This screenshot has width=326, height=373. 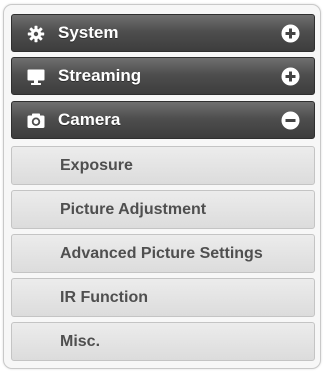 What do you see at coordinates (163, 297) in the screenshot?
I see `menu-item-ir-function: IR Function` at bounding box center [163, 297].